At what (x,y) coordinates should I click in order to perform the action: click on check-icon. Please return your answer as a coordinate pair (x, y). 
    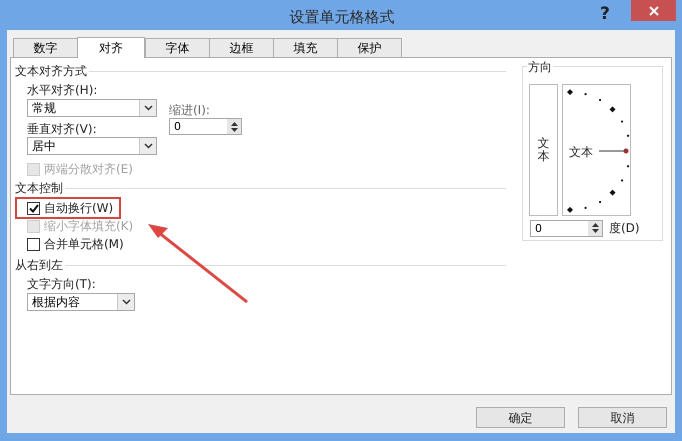
    Looking at the image, I should click on (33, 208).